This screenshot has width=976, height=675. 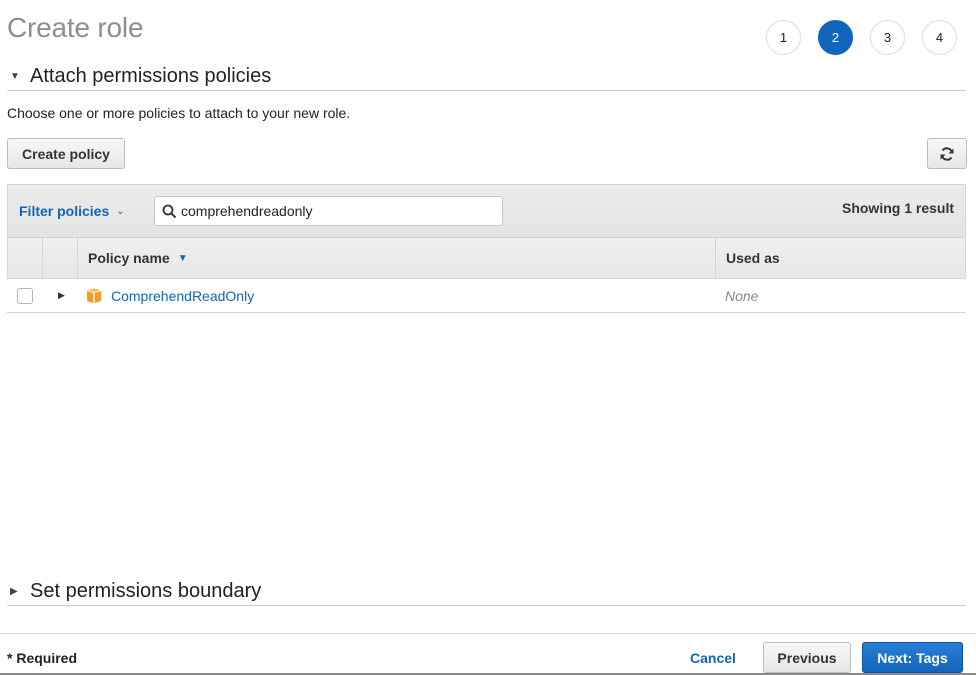 What do you see at coordinates (146, 591) in the screenshot?
I see `section-title: Set permissions boundary` at bounding box center [146, 591].